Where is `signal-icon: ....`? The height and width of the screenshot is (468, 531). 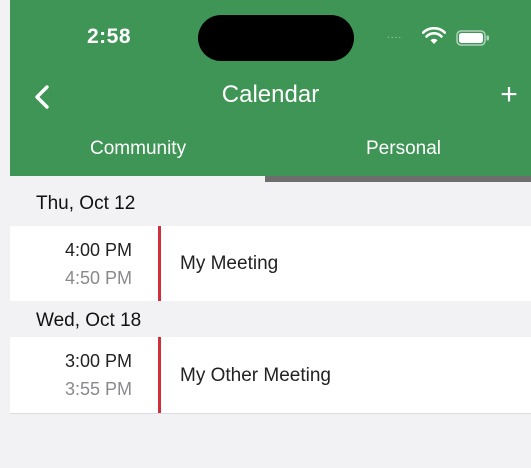
signal-icon: .... is located at coordinates (395, 35).